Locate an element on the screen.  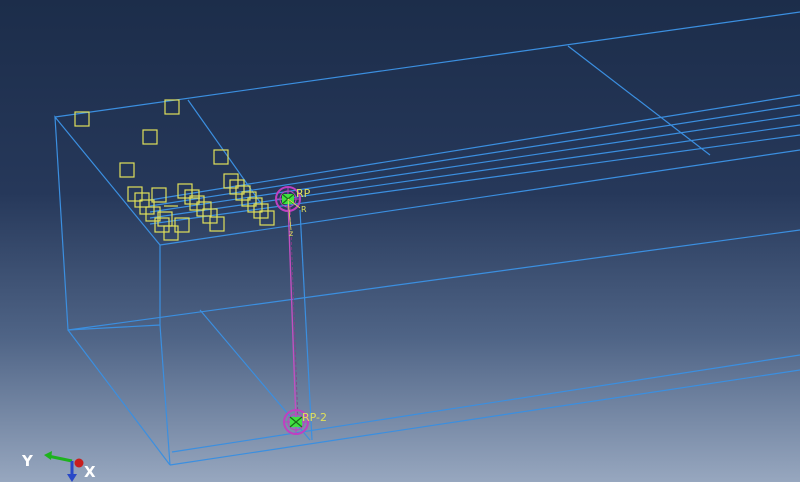
coordinate-triad is located at coordinates (64, 466).